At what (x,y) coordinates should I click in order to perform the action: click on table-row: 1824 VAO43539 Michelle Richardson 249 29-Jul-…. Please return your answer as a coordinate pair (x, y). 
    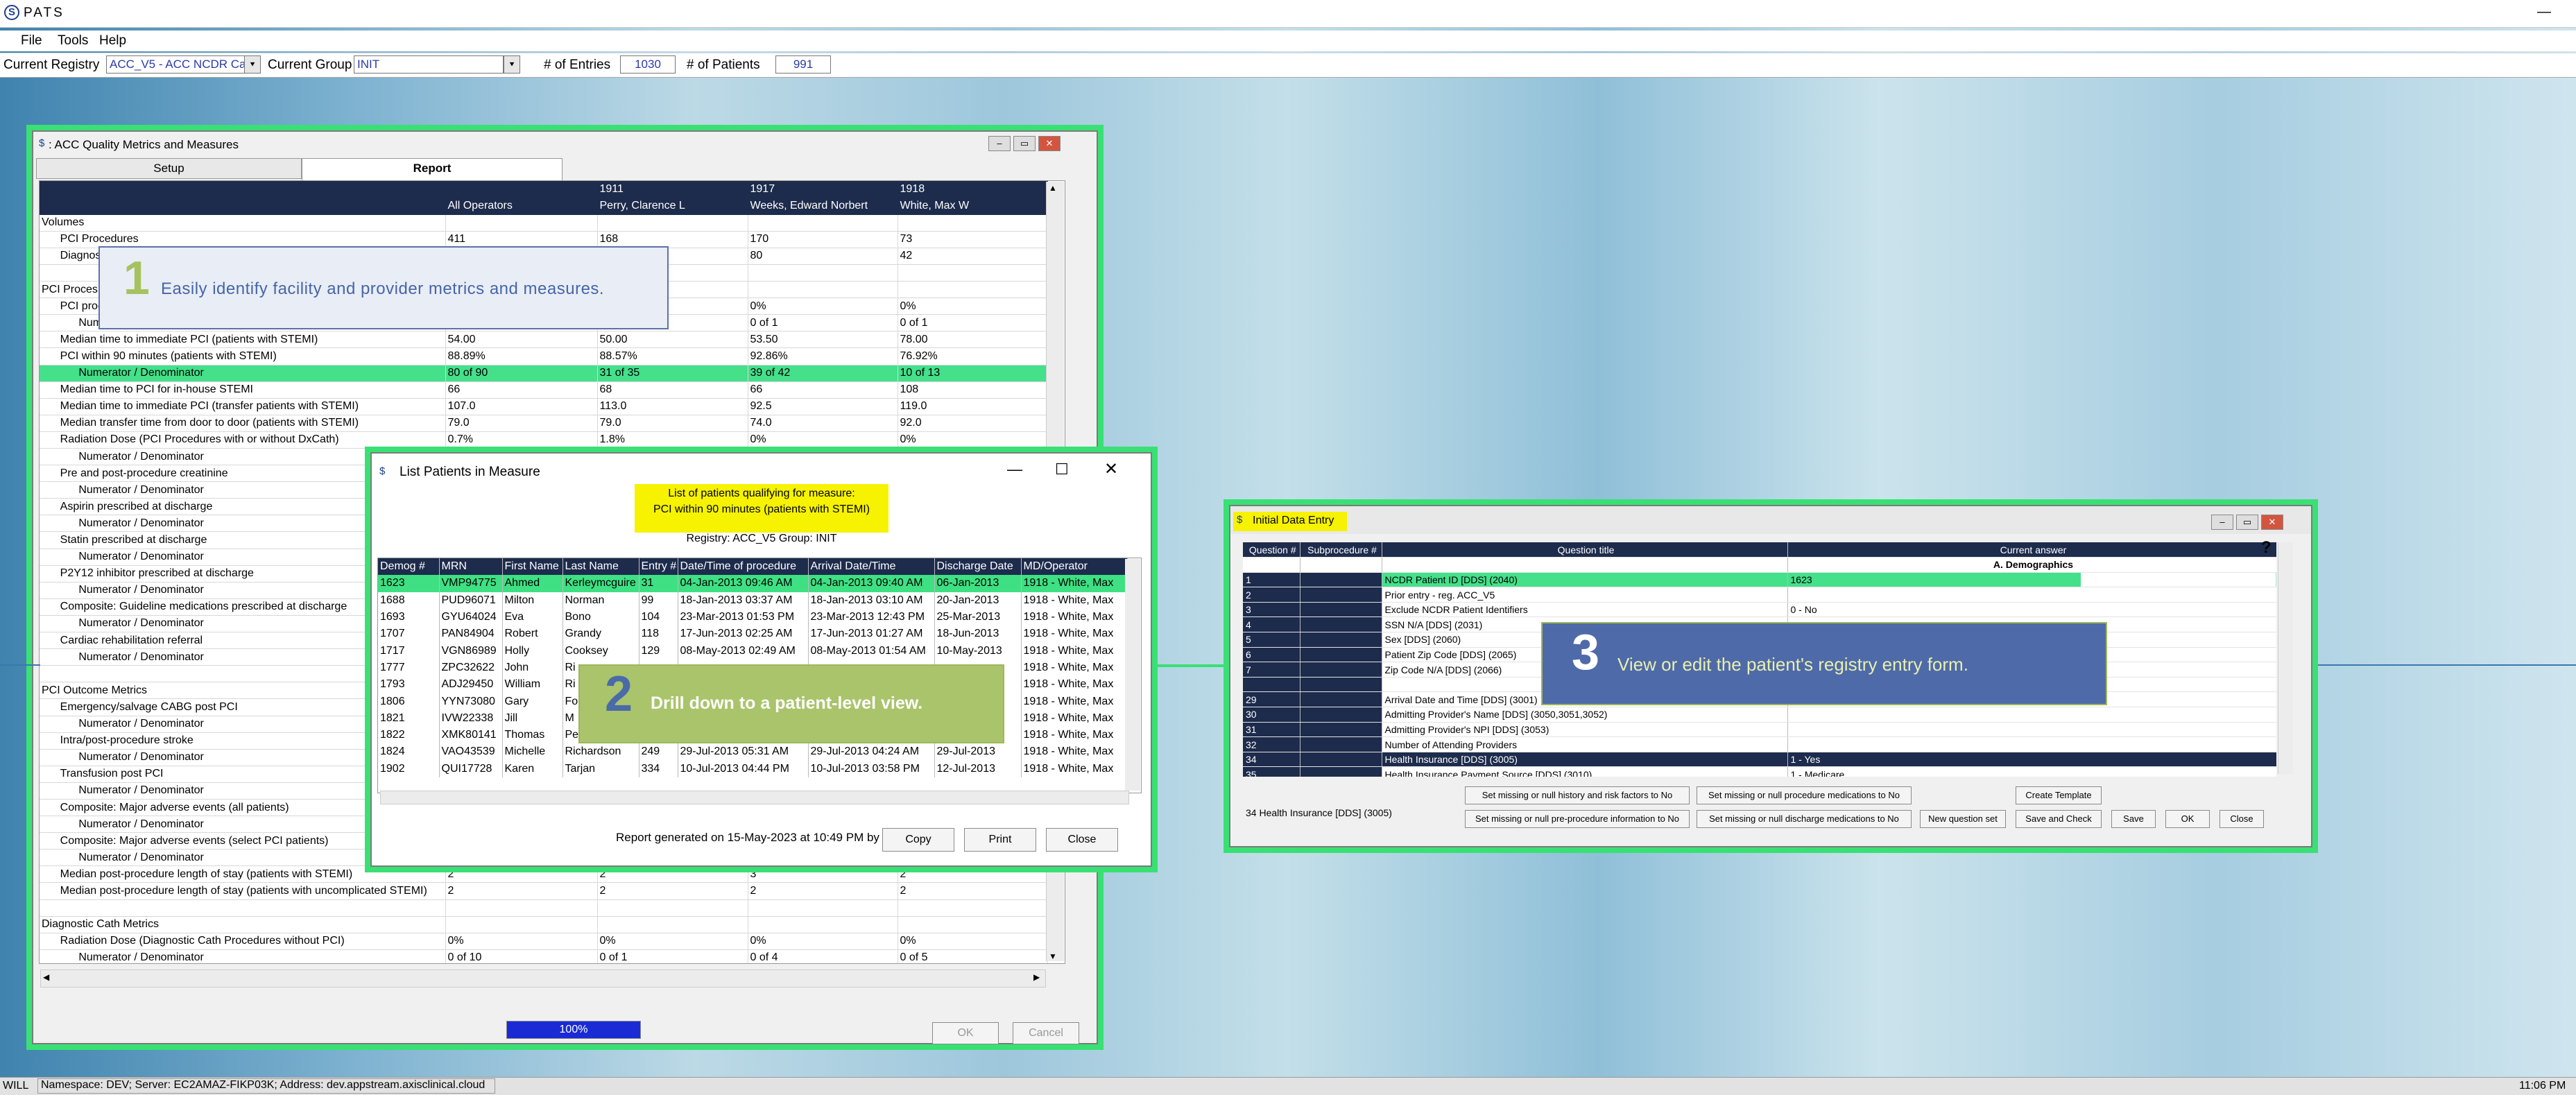
    Looking at the image, I should click on (753, 752).